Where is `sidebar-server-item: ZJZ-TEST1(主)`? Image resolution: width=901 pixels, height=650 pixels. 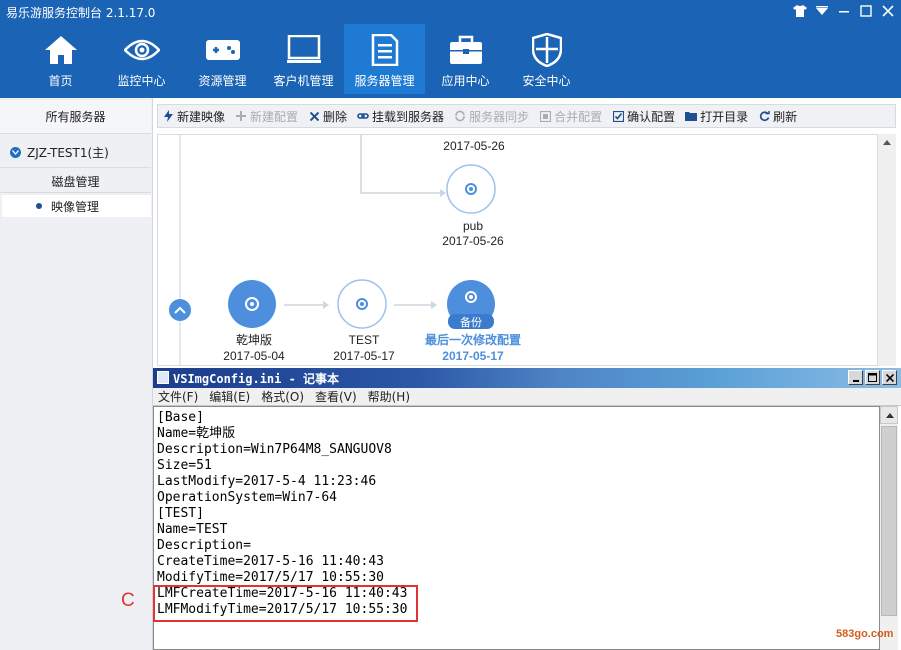 sidebar-server-item: ZJZ-TEST1(主) is located at coordinates (75, 153).